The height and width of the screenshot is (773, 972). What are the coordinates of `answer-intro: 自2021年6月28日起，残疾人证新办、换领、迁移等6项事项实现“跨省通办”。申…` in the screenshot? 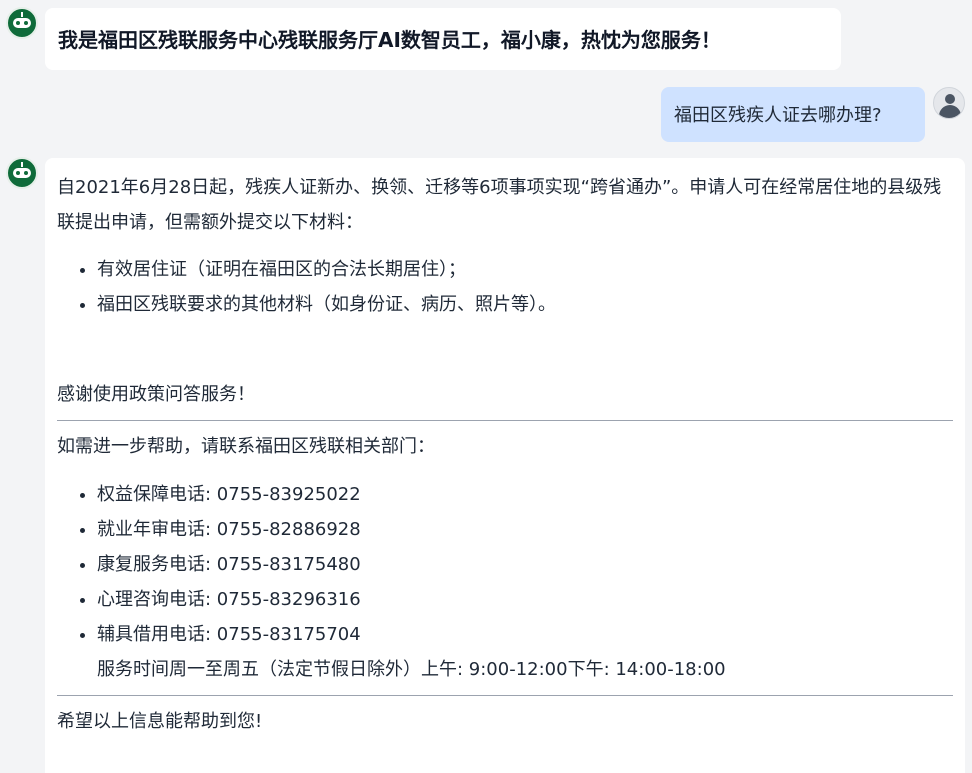 It's located at (499, 205).